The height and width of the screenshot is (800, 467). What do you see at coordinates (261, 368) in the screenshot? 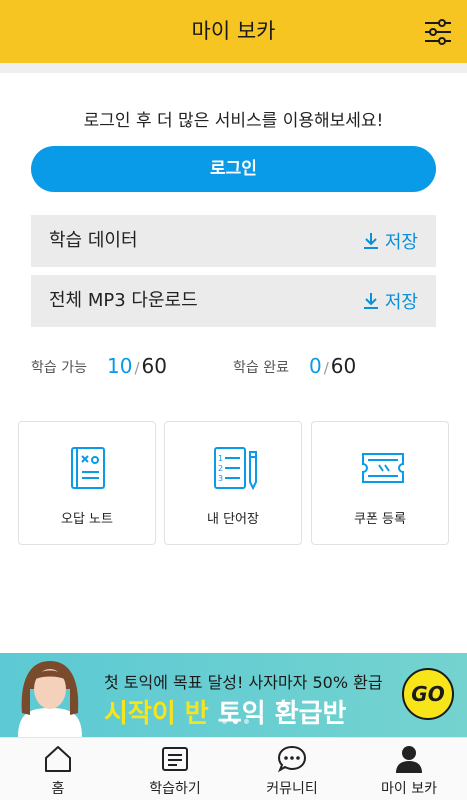
I see `completed-label: 학습 완료` at bounding box center [261, 368].